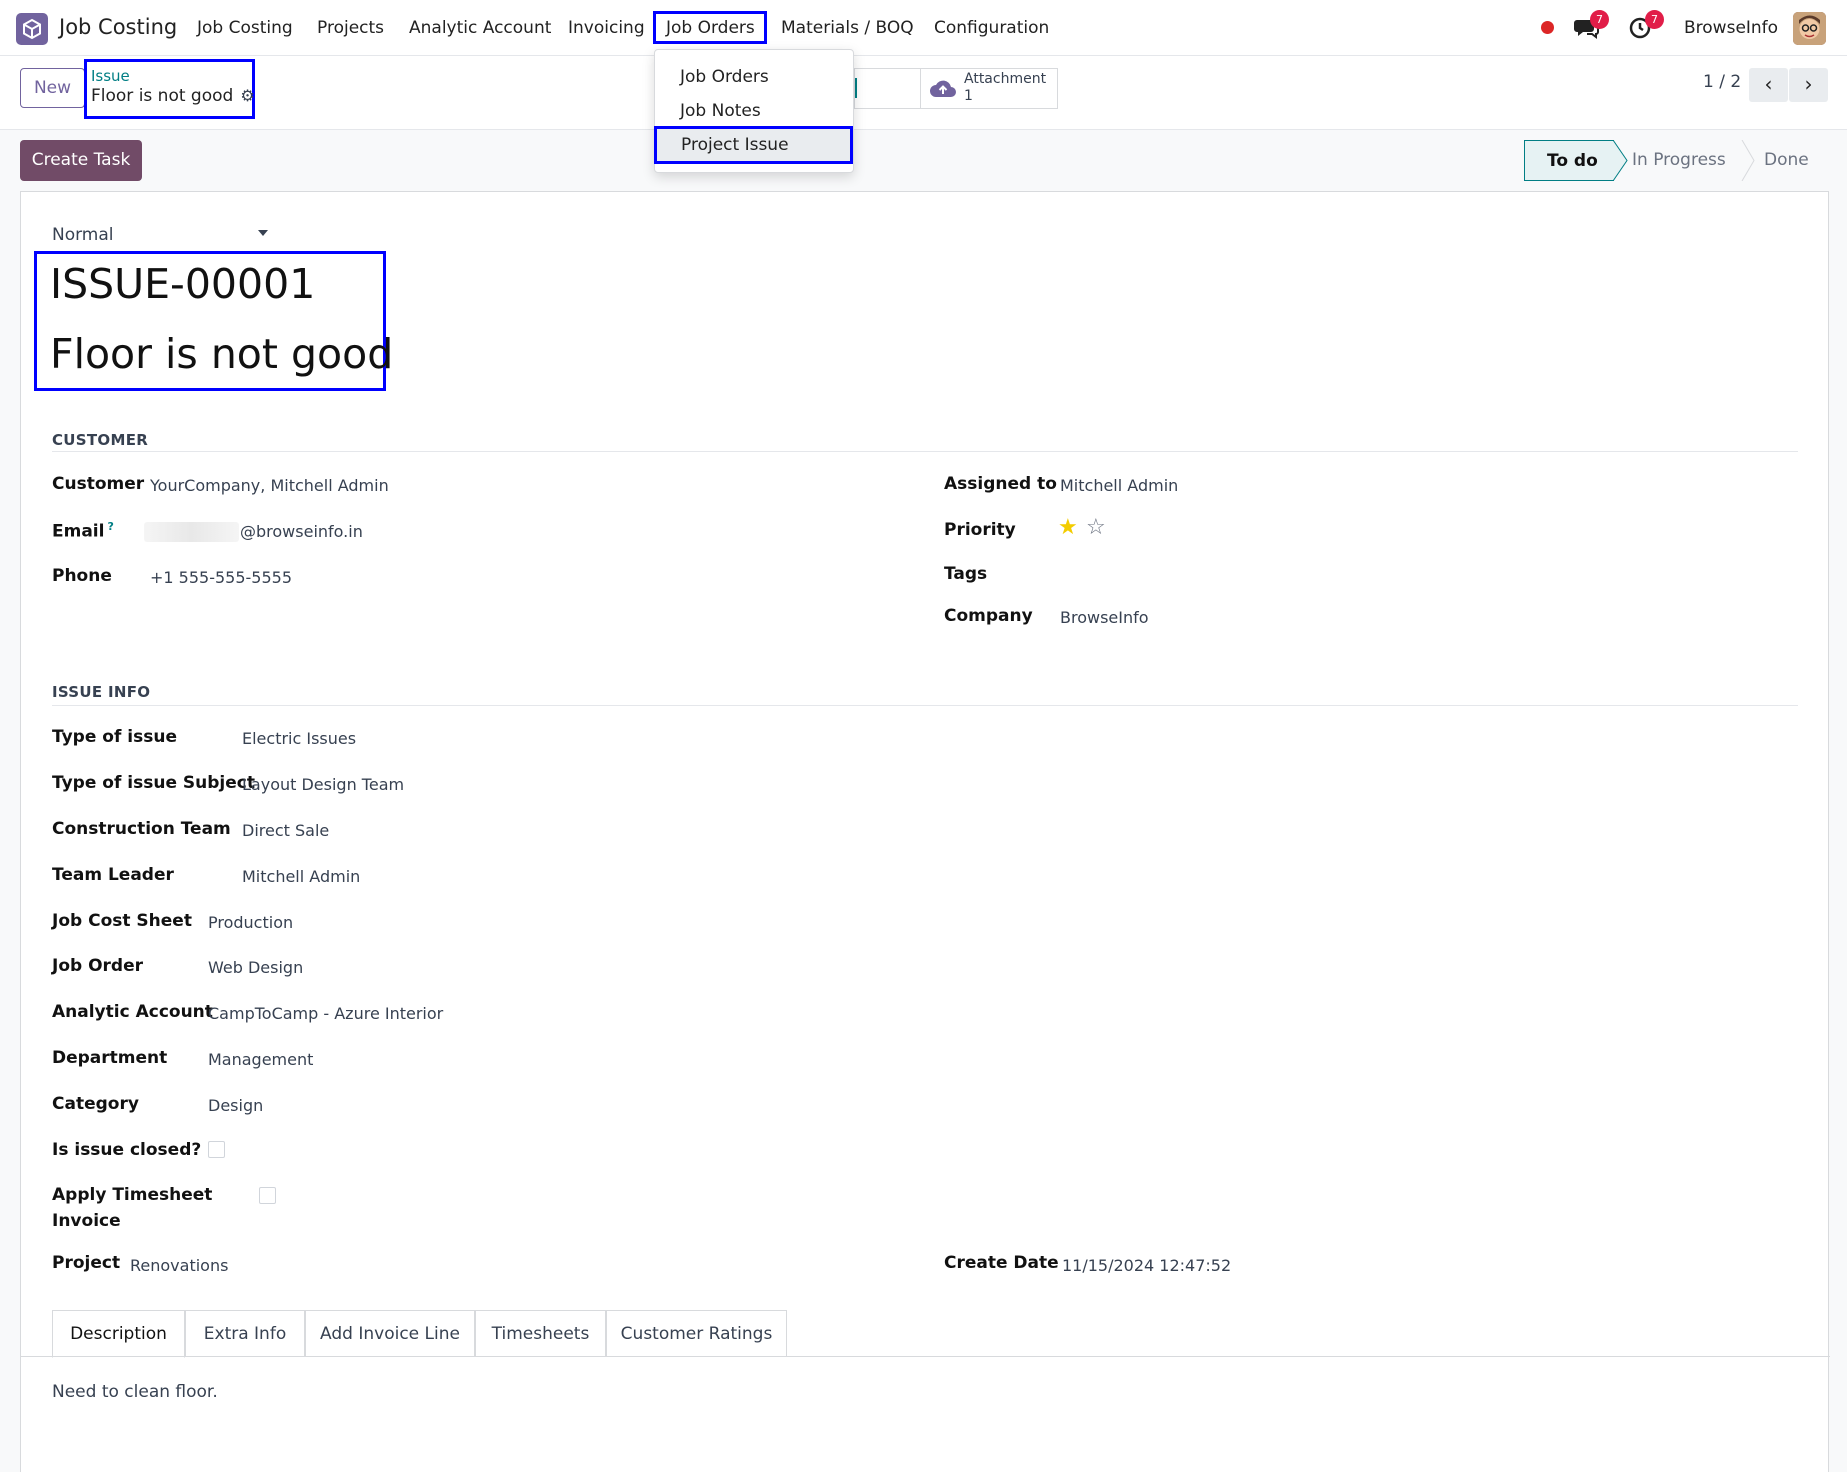  I want to click on breadcrumb-current: Floor is not good ⚙, so click(173, 96).